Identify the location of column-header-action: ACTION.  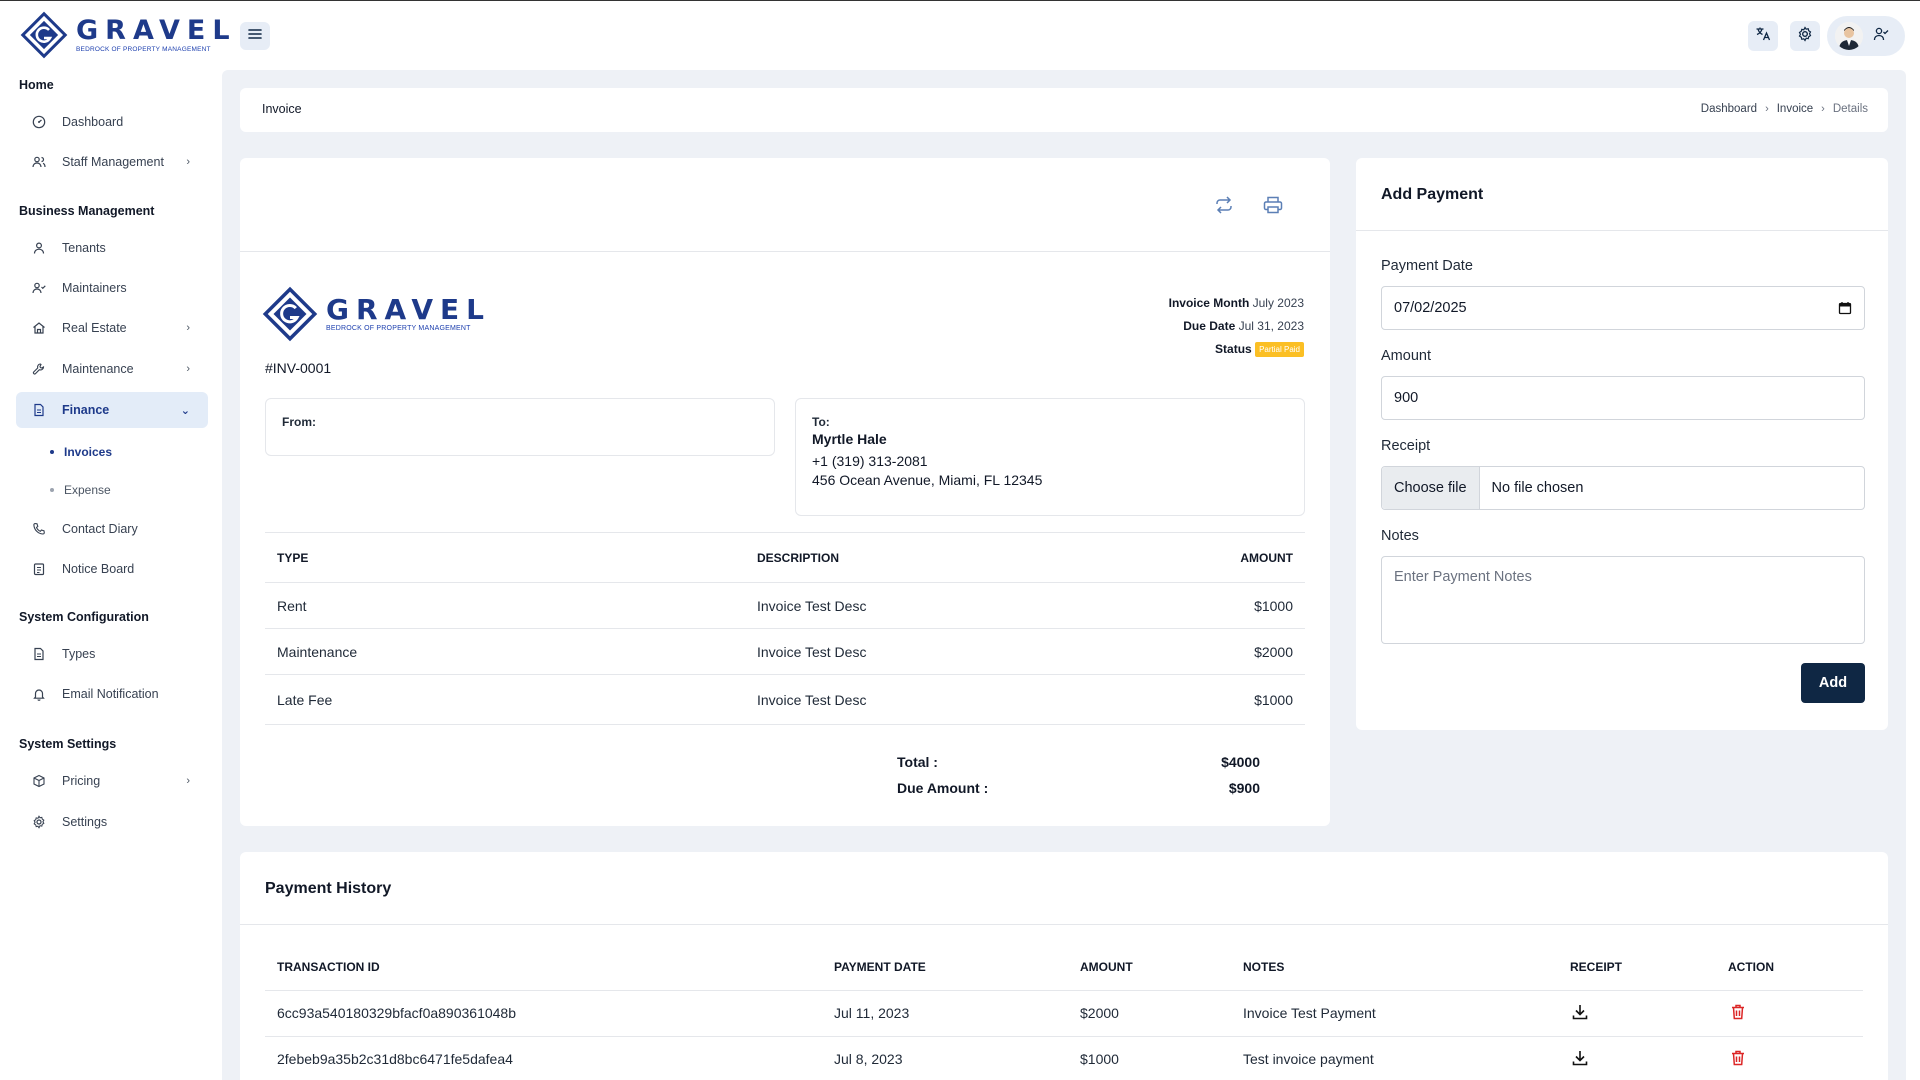
(1789, 967).